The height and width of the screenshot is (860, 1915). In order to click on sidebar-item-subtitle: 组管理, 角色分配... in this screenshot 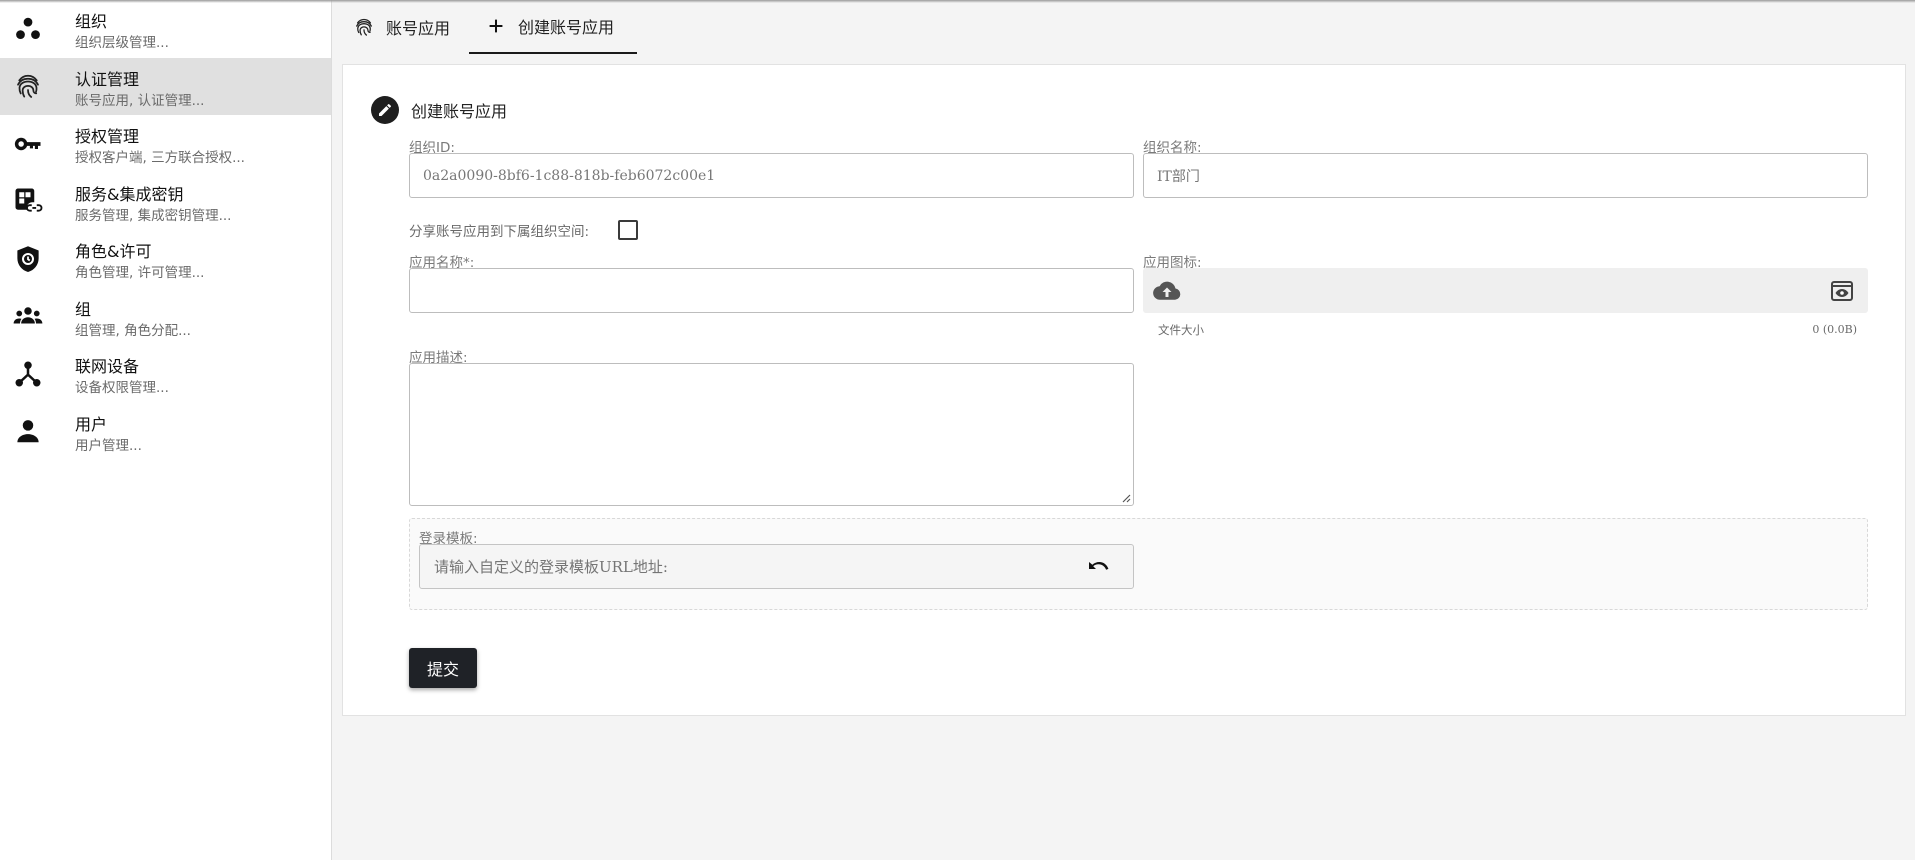, I will do `click(133, 330)`.